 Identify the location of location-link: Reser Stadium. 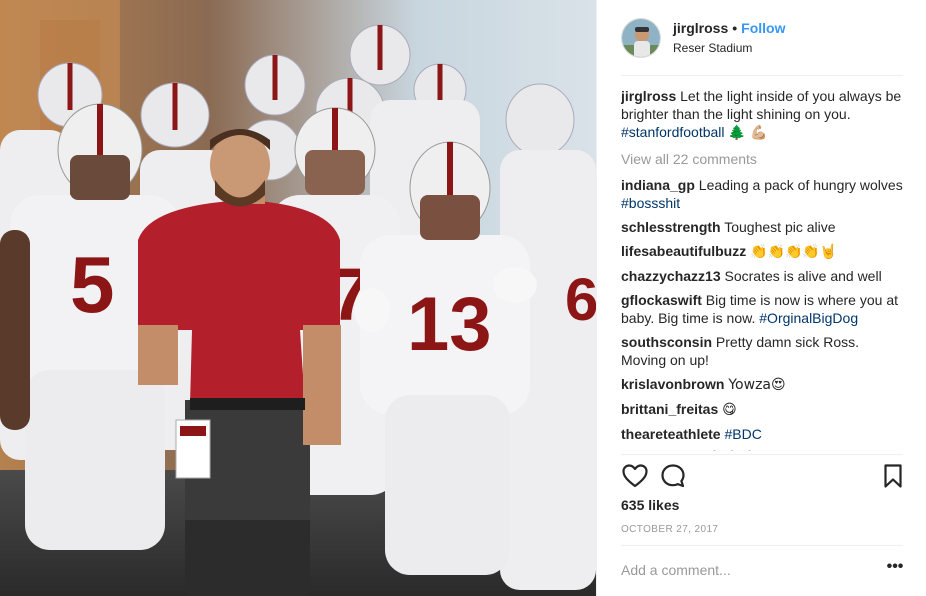
(729, 48).